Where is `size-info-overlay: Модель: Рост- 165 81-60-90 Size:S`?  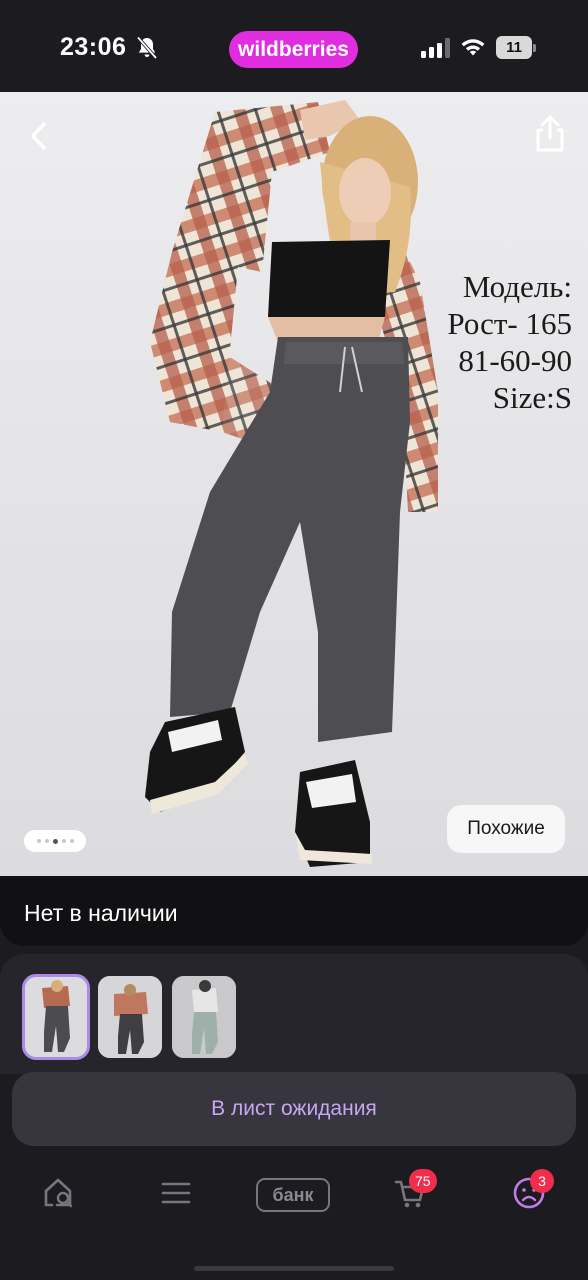 size-info-overlay: Модель: Рост- 165 81-60-90 Size:S is located at coordinates (509, 342).